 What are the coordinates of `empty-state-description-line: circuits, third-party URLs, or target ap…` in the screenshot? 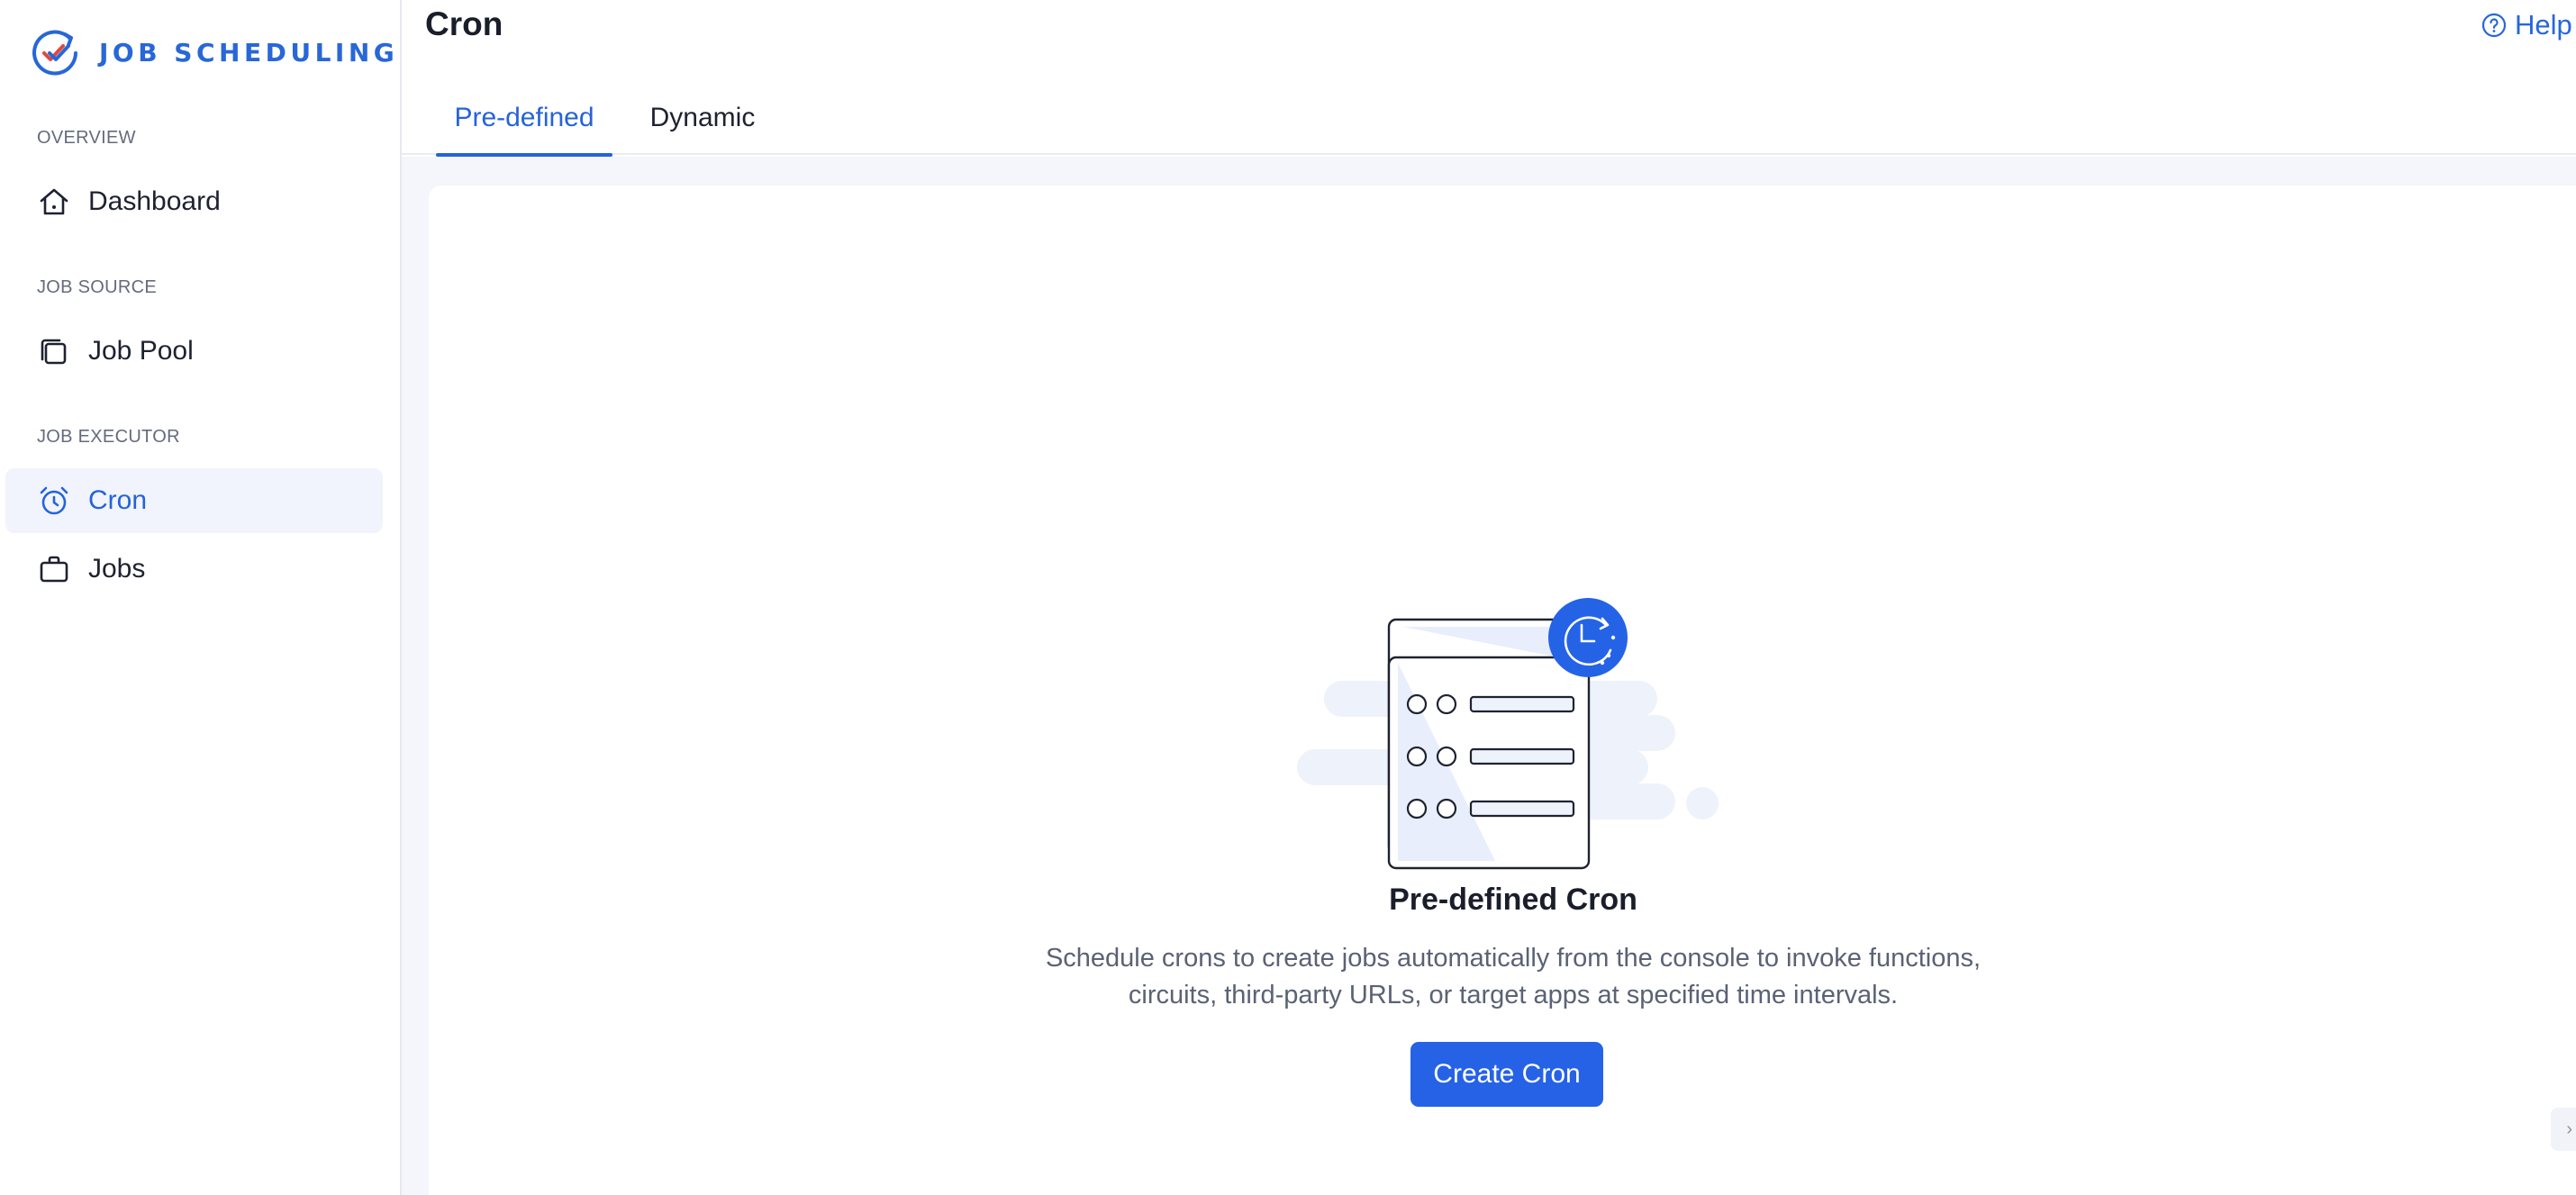 It's located at (1513, 995).